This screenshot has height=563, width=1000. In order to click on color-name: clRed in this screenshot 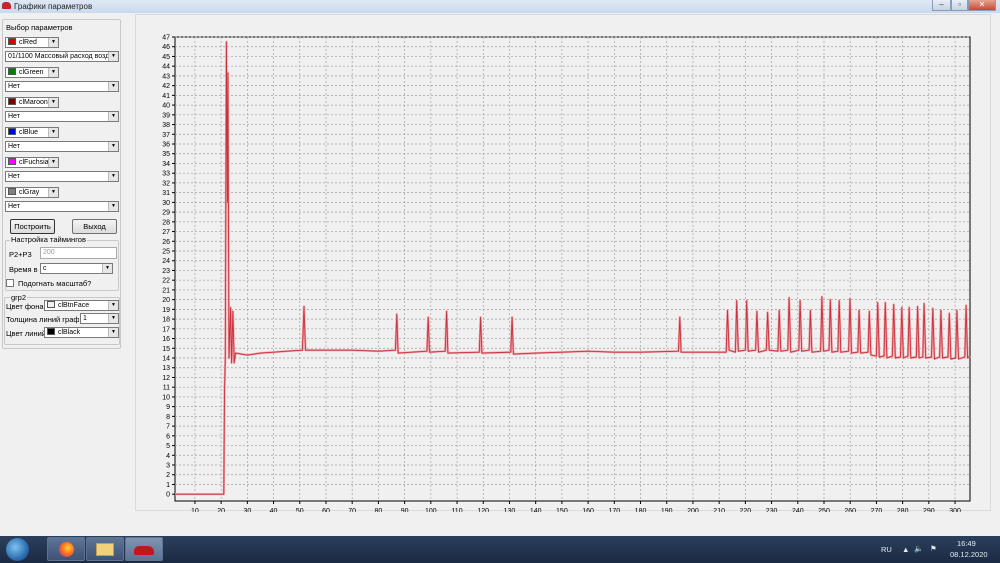, I will do `click(28, 42)`.